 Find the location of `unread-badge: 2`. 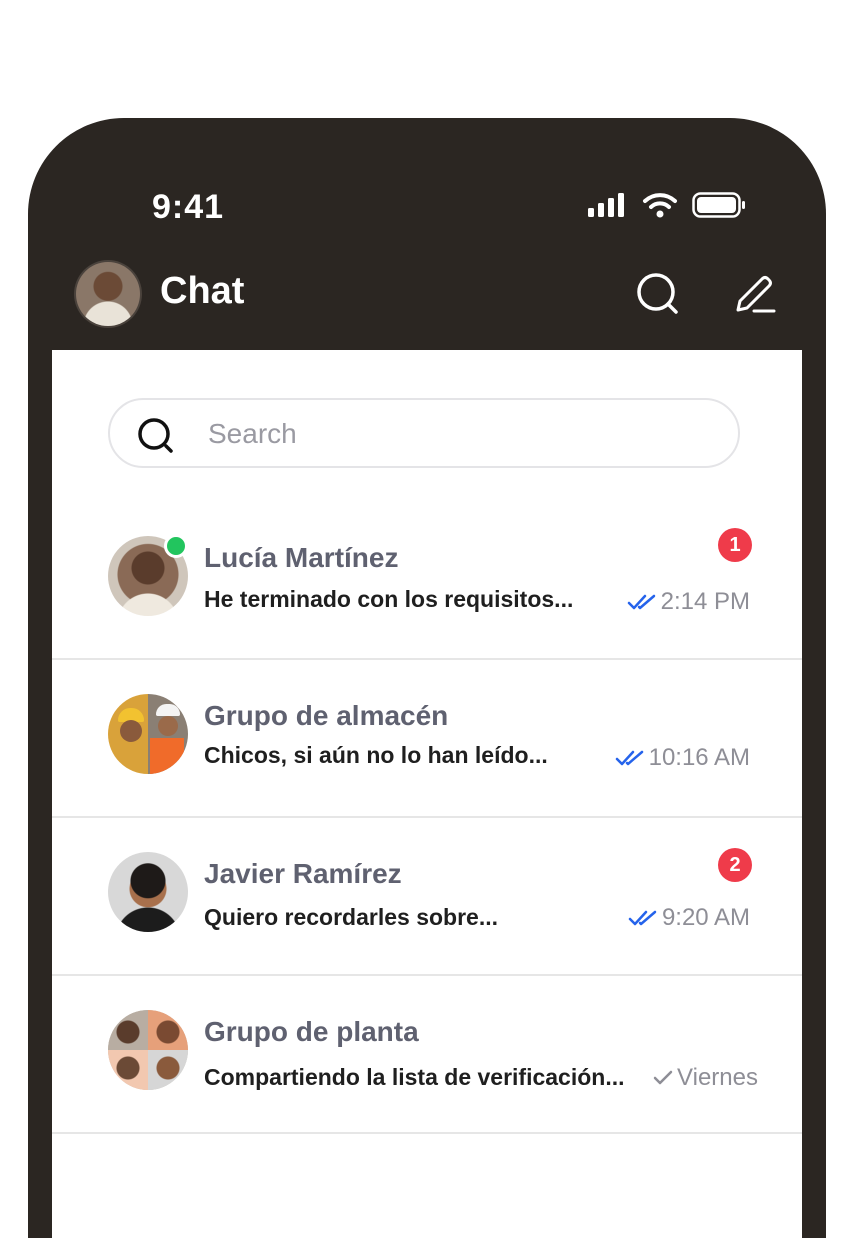

unread-badge: 2 is located at coordinates (735, 865).